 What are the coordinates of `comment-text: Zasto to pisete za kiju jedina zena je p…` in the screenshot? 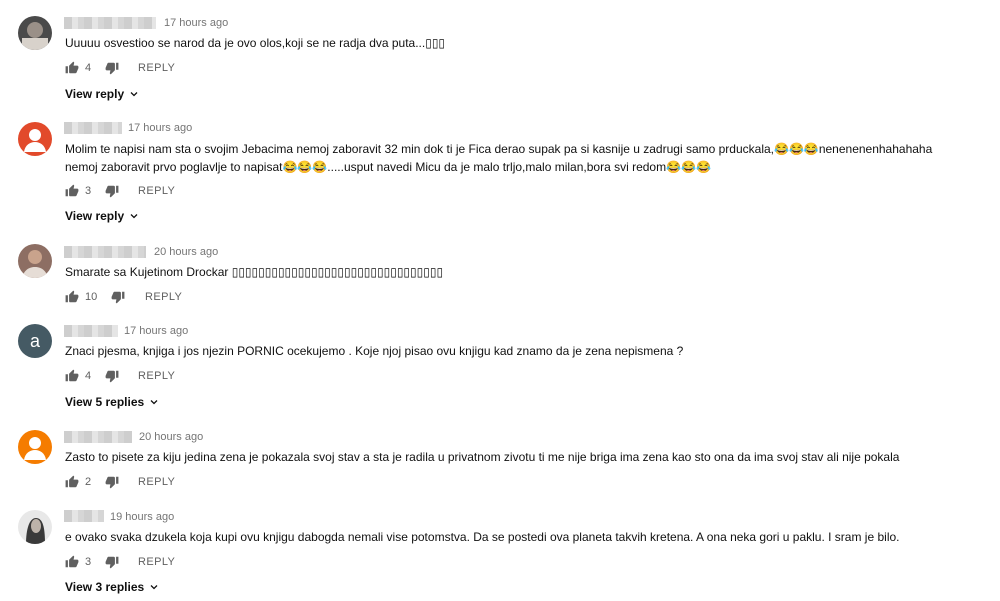 It's located at (482, 457).